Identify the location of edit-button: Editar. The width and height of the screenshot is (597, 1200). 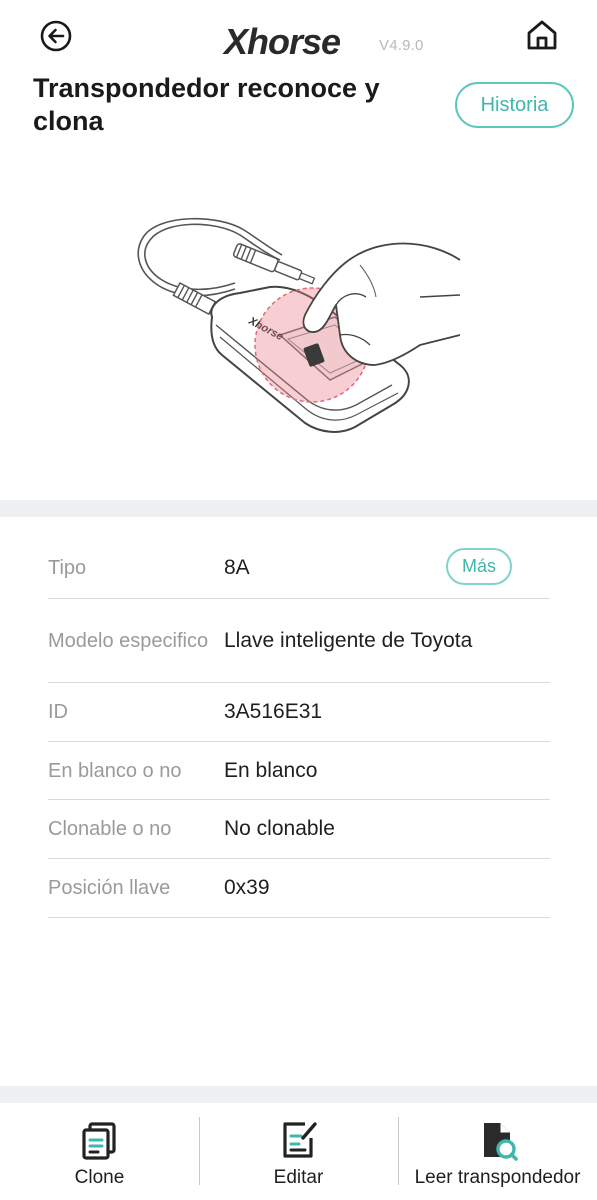
(298, 1151).